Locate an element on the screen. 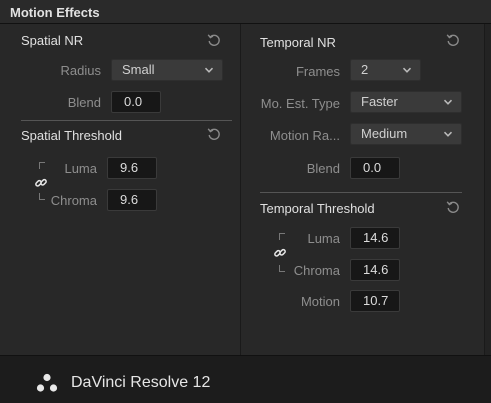 Image resolution: width=491 pixels, height=403 pixels. spatial-luma-field: 9.6 is located at coordinates (132, 168).